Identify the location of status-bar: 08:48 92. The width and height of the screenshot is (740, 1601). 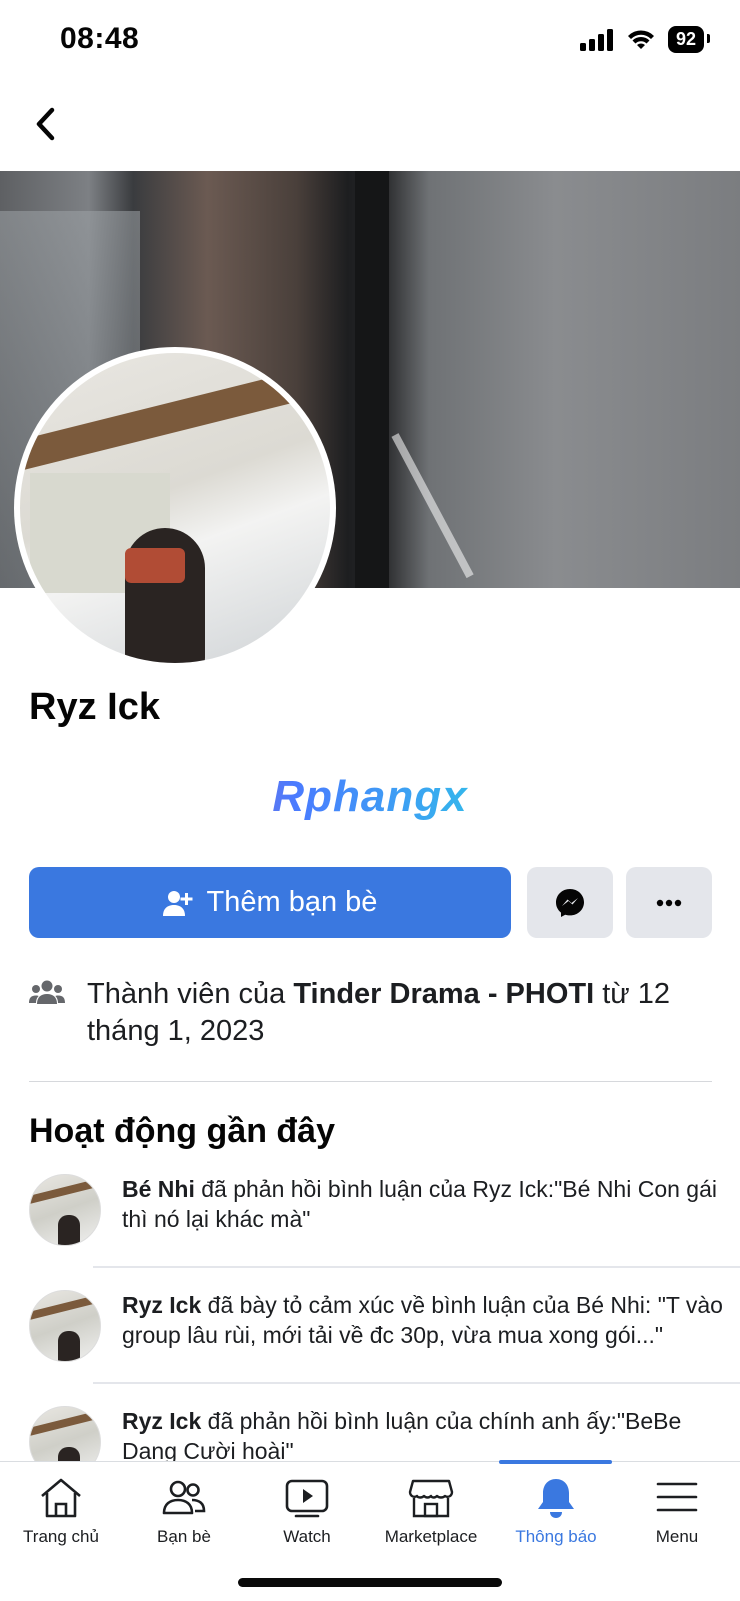
(370, 40).